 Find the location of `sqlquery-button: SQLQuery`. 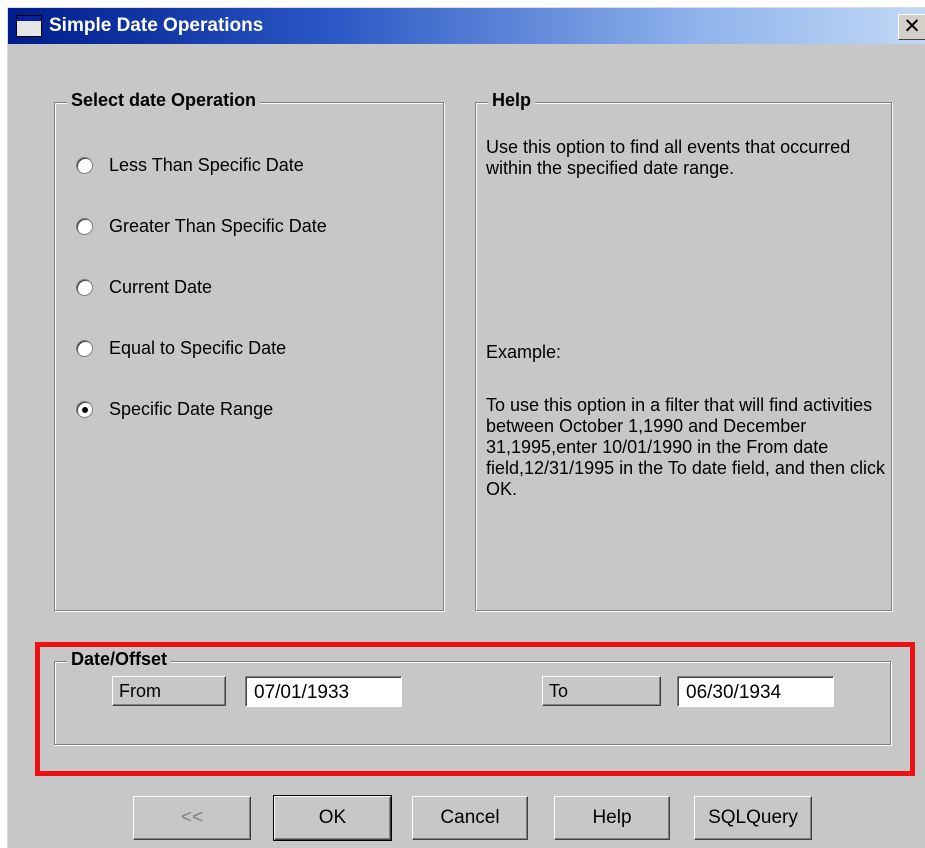

sqlquery-button: SQLQuery is located at coordinates (753, 818).